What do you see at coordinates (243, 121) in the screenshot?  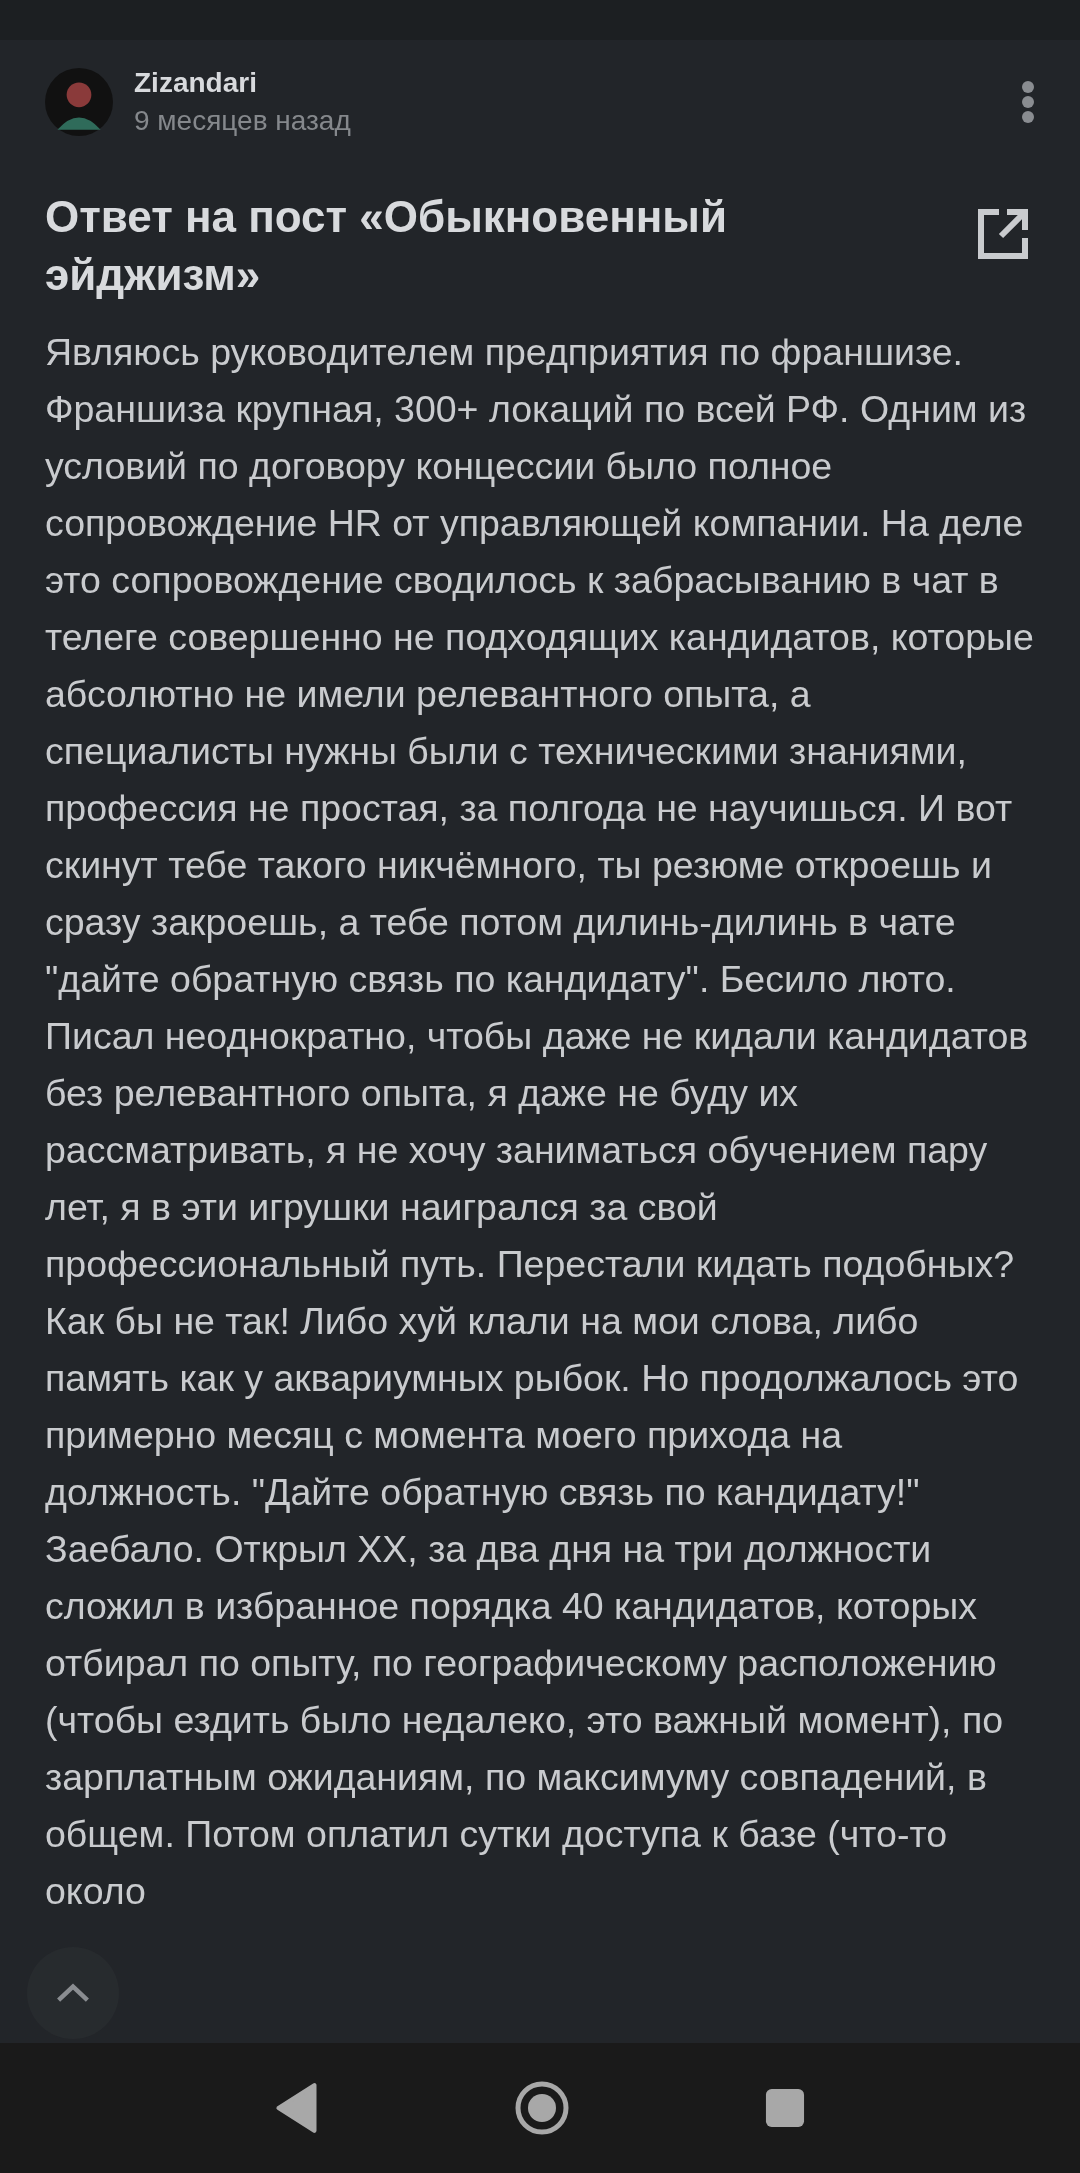 I see `post-time: 9 месяцев назад` at bounding box center [243, 121].